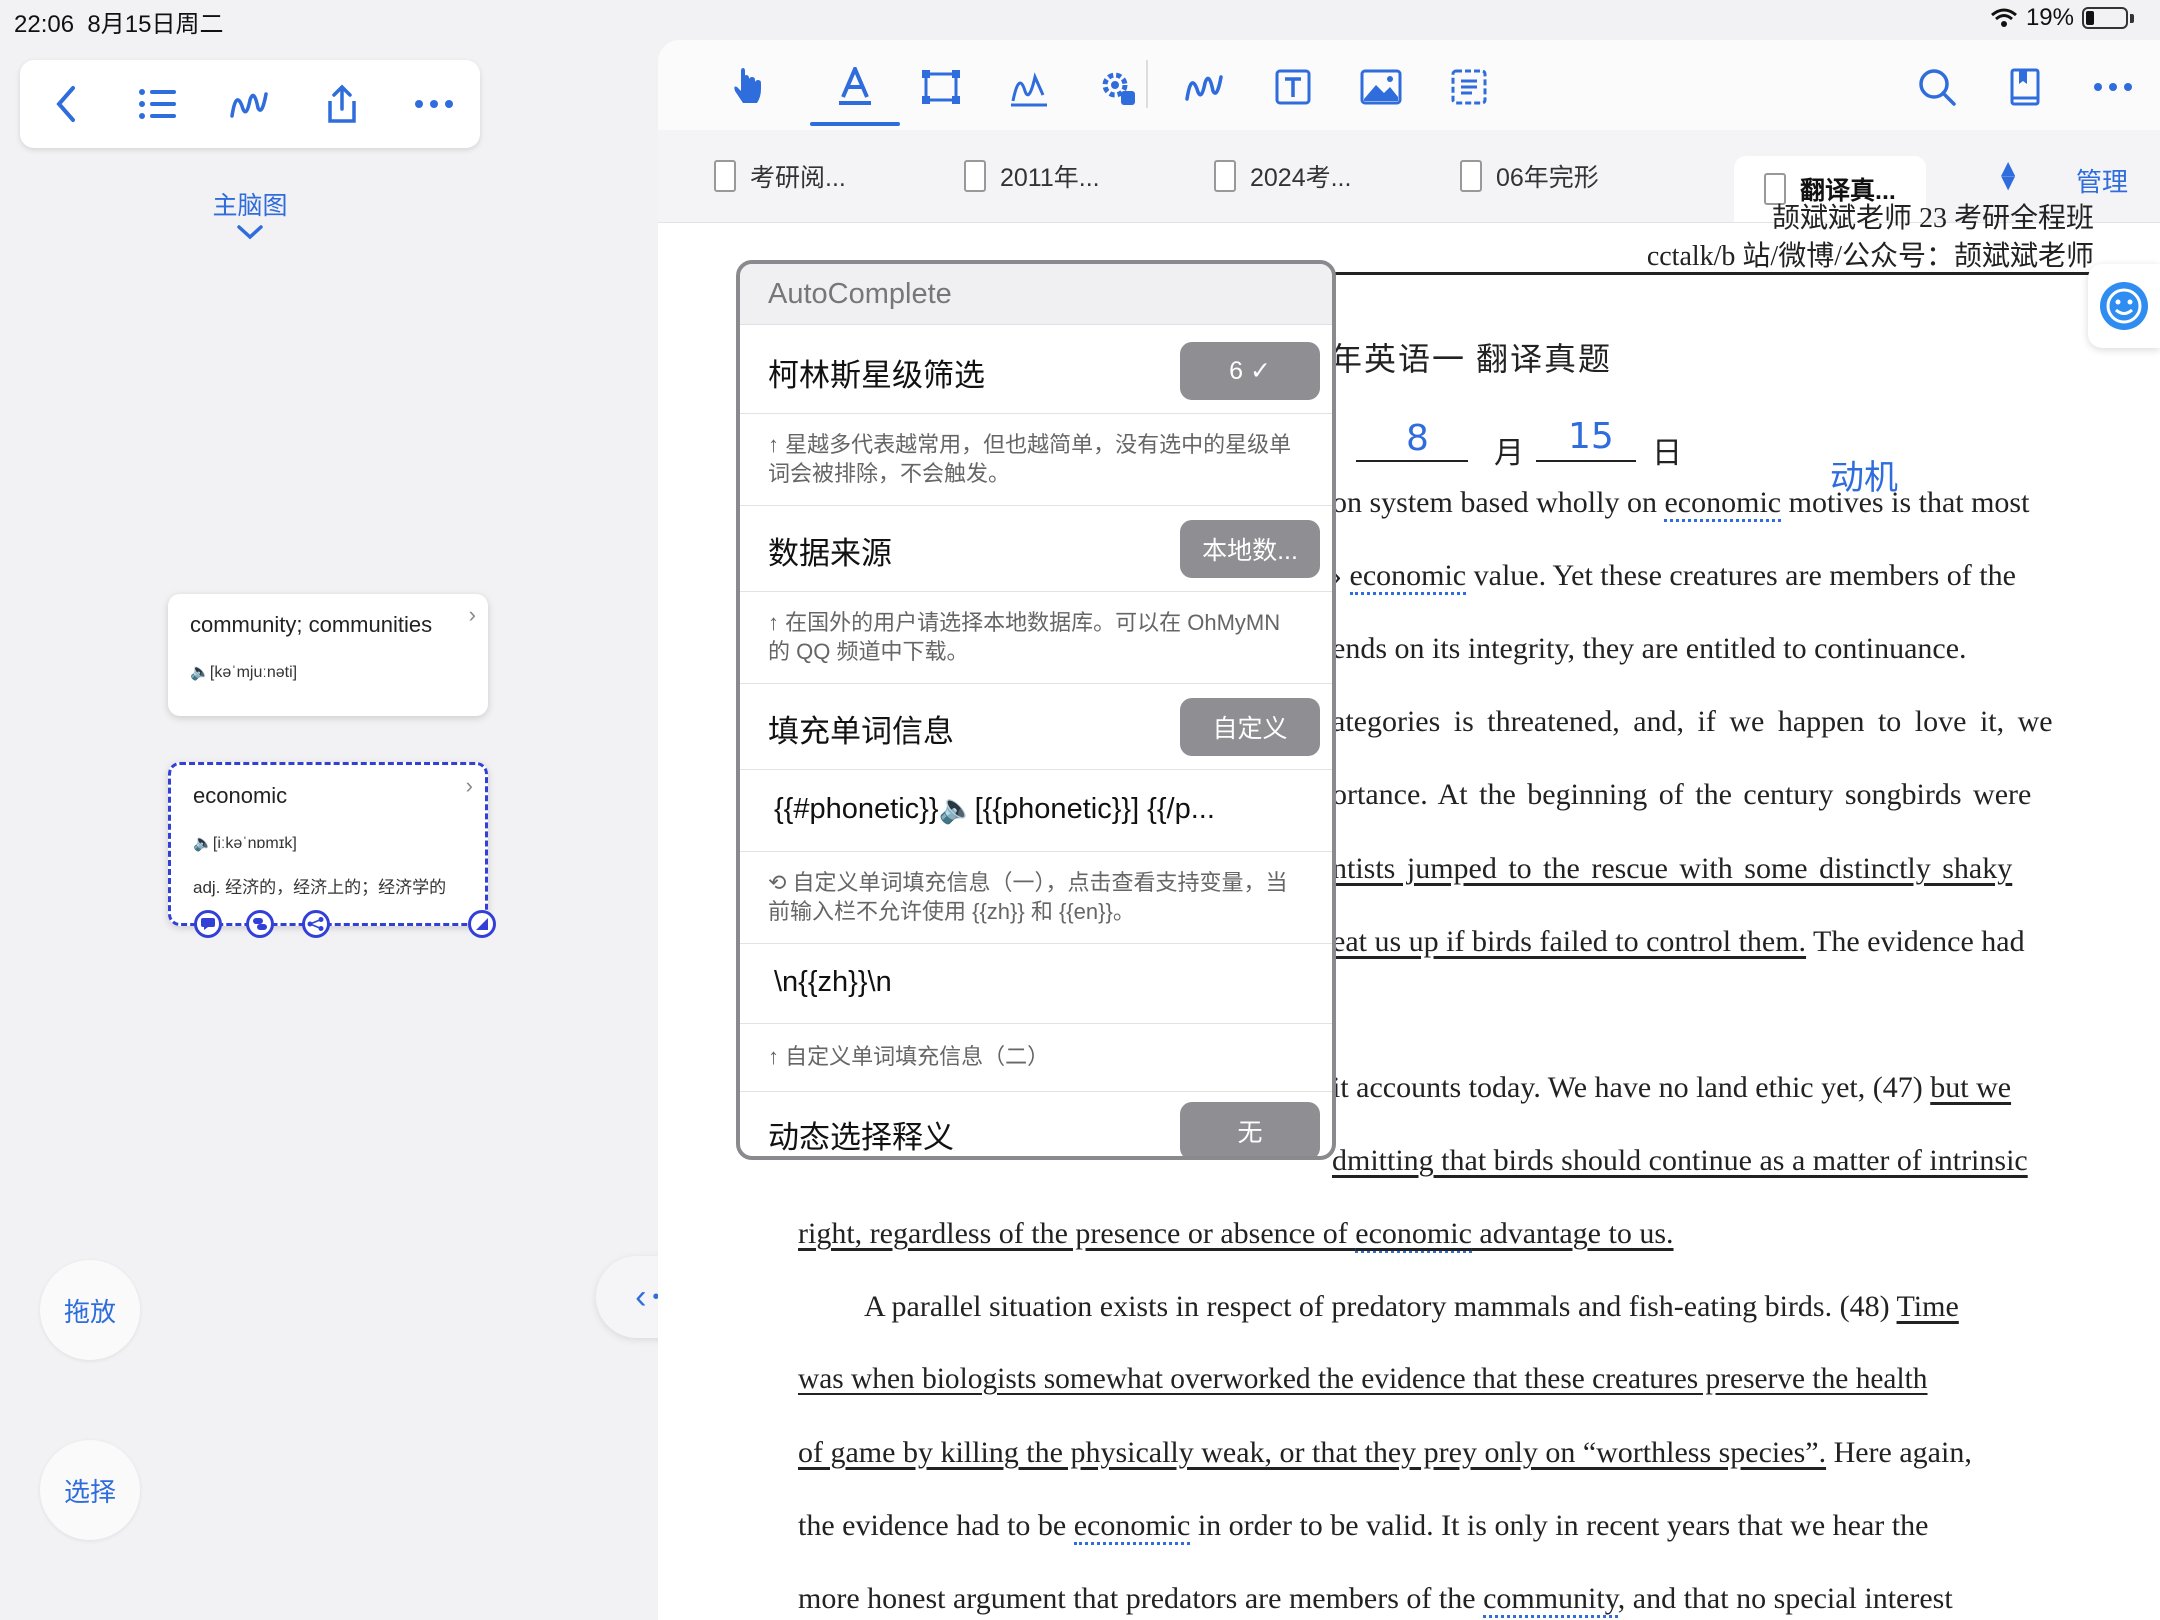 The width and height of the screenshot is (2160, 1620). What do you see at coordinates (158, 104) in the screenshot?
I see `list-icon` at bounding box center [158, 104].